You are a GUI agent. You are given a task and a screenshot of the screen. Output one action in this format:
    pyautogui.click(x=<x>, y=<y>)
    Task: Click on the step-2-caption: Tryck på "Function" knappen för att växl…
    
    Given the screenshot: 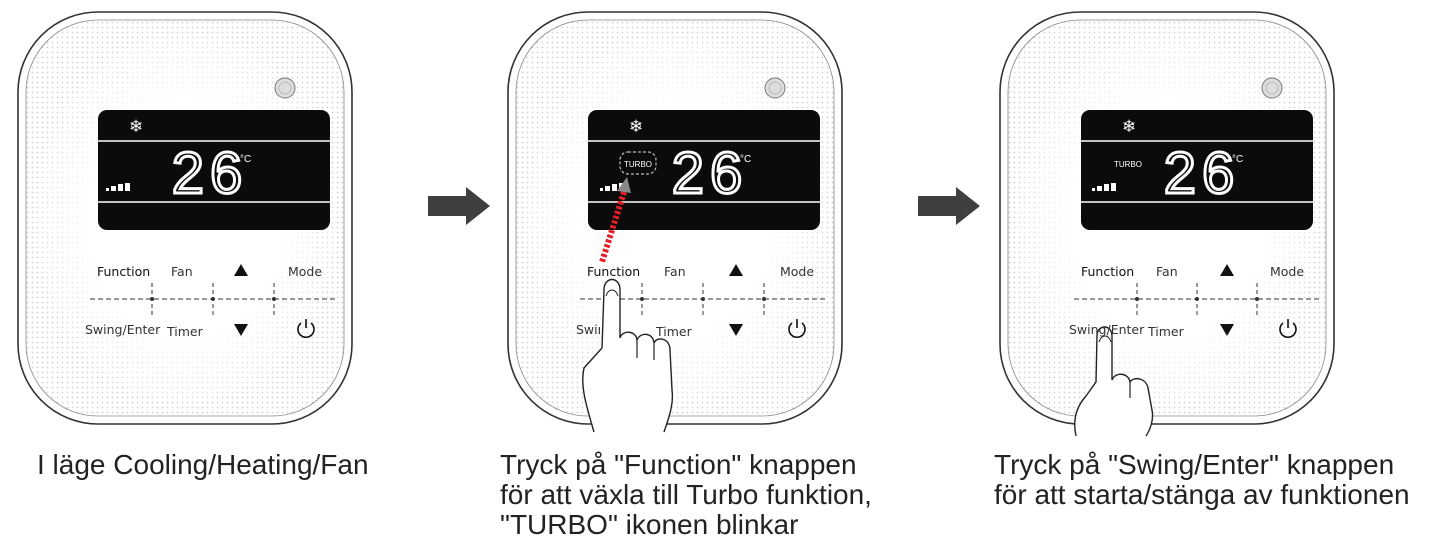 What is the action you would take?
    pyautogui.click(x=686, y=494)
    